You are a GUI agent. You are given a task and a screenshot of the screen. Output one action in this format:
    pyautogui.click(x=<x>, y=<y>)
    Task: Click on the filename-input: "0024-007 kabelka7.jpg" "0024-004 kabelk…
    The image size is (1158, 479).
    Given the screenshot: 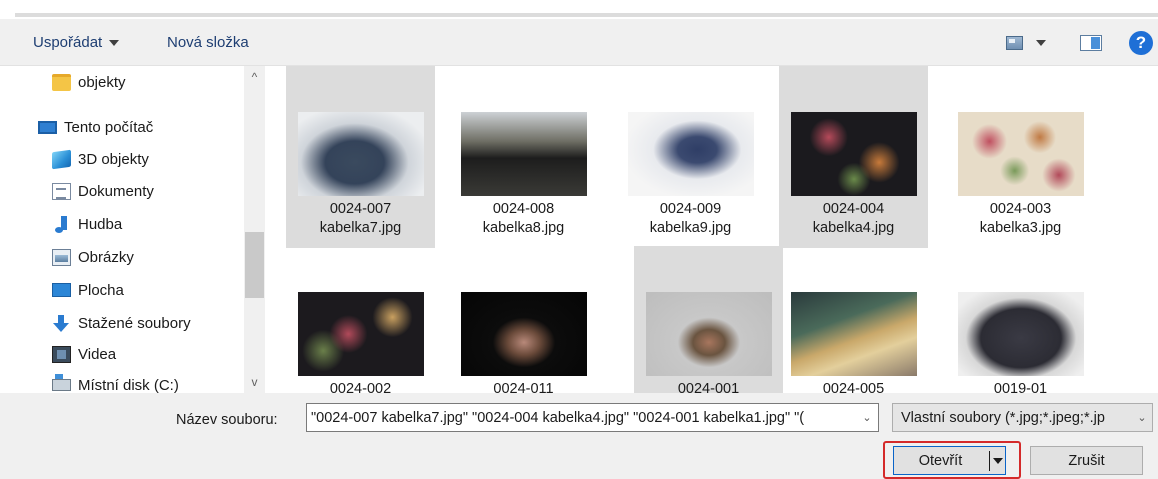 What is the action you would take?
    pyautogui.click(x=592, y=417)
    